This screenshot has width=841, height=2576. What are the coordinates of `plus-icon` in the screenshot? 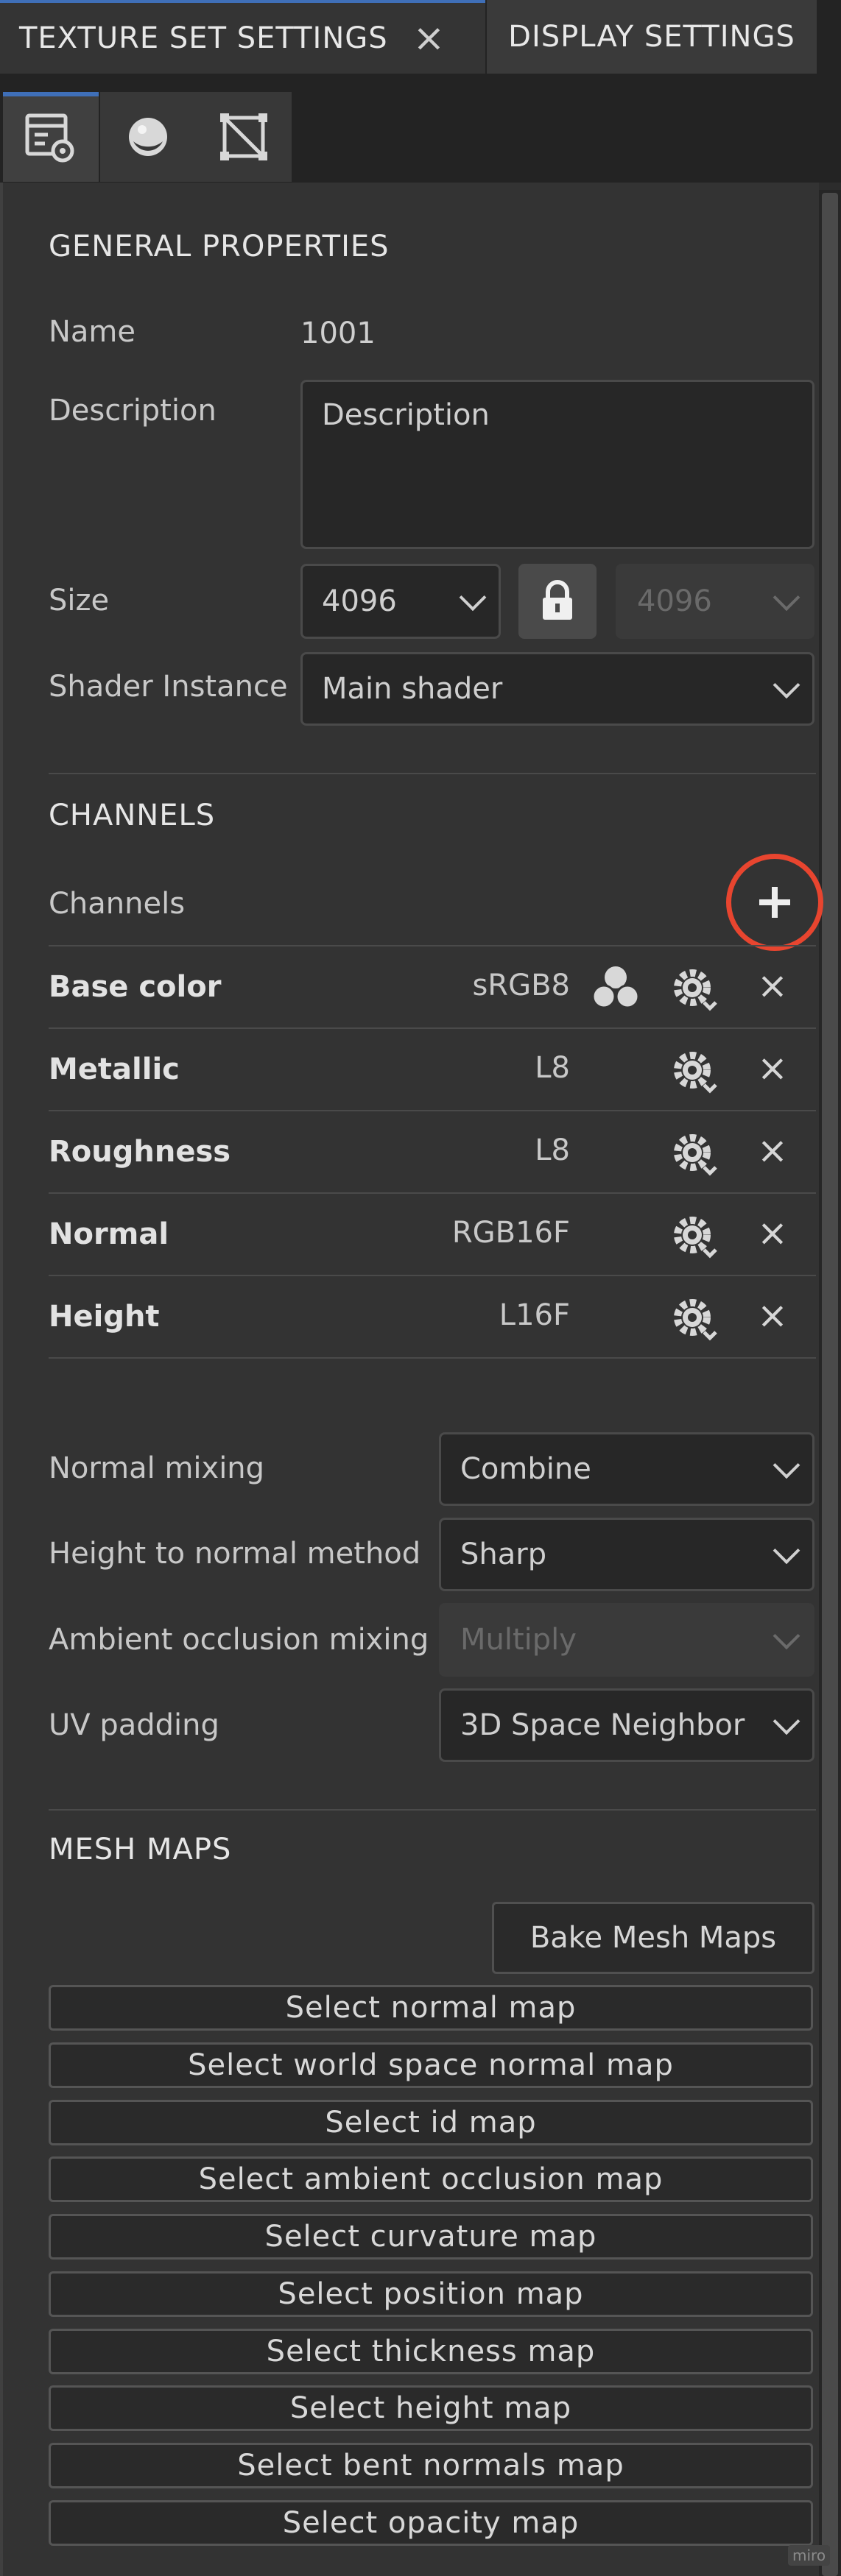 It's located at (774, 902).